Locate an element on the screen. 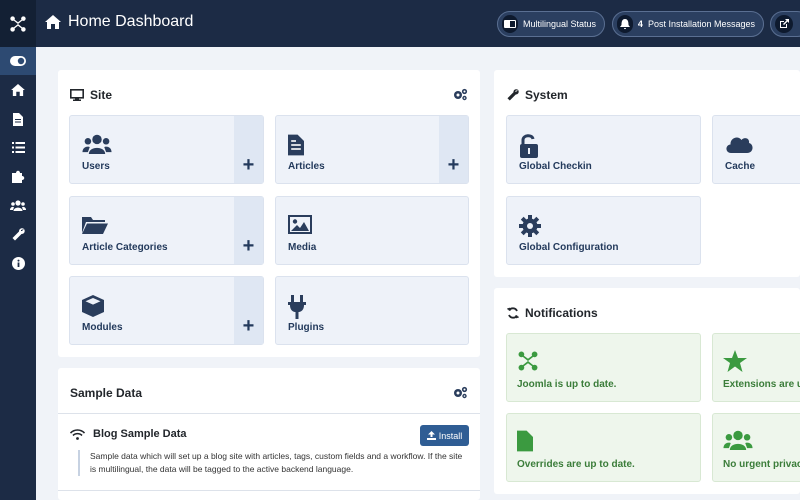 This screenshot has height=500, width=800. cube-icon is located at coordinates (93, 306).